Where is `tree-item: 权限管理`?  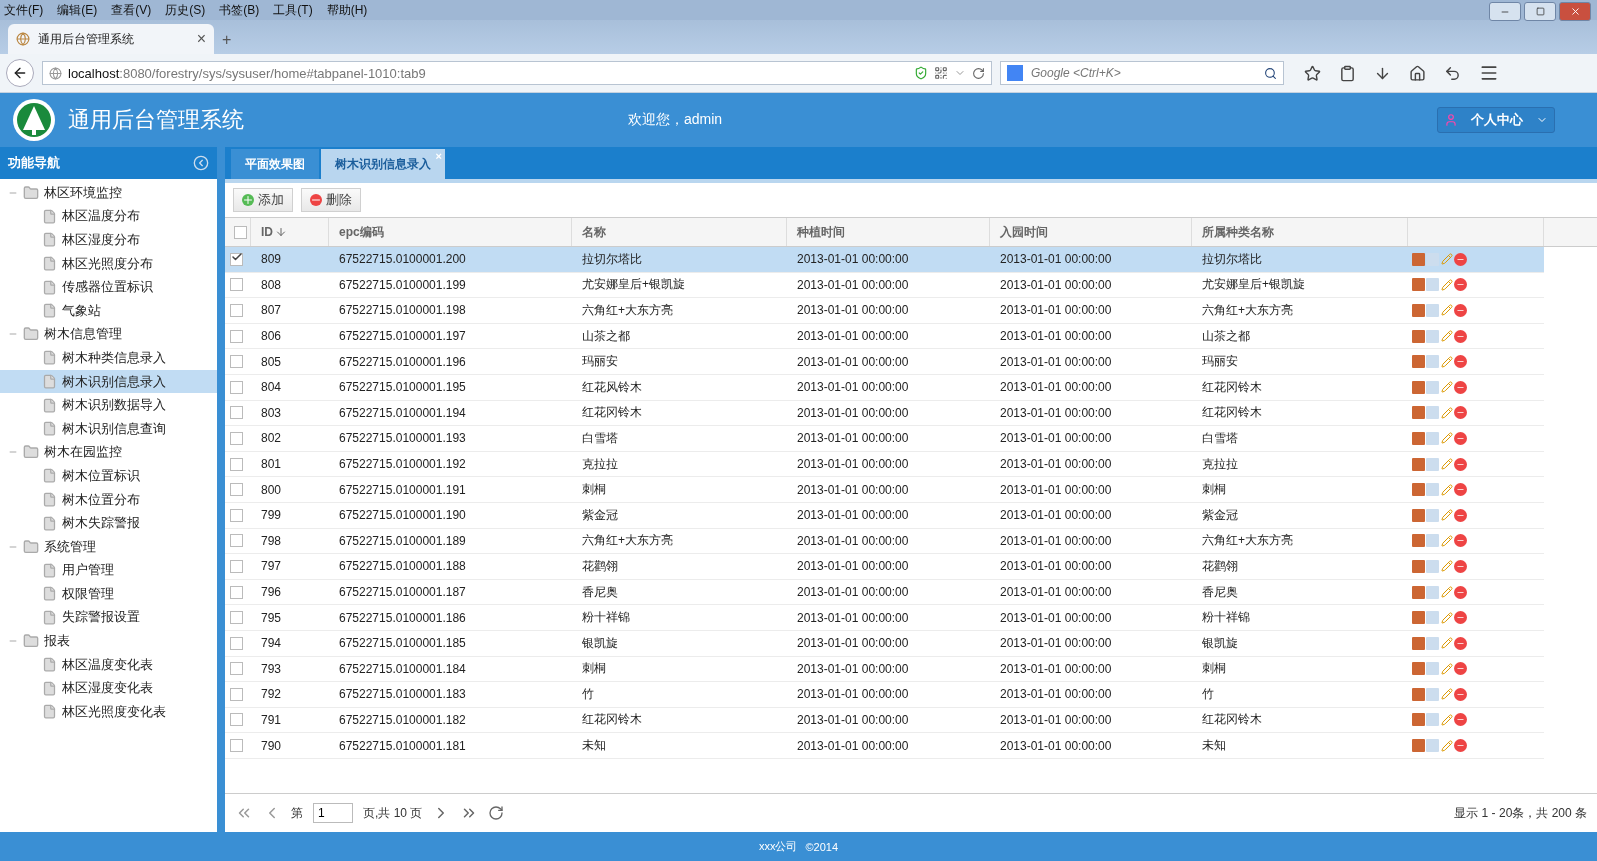
tree-item: 权限管理 is located at coordinates (108, 594).